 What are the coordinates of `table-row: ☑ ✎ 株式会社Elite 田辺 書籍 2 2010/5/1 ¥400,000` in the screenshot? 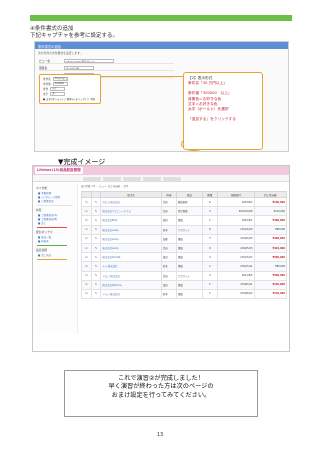 It's located at (184, 220).